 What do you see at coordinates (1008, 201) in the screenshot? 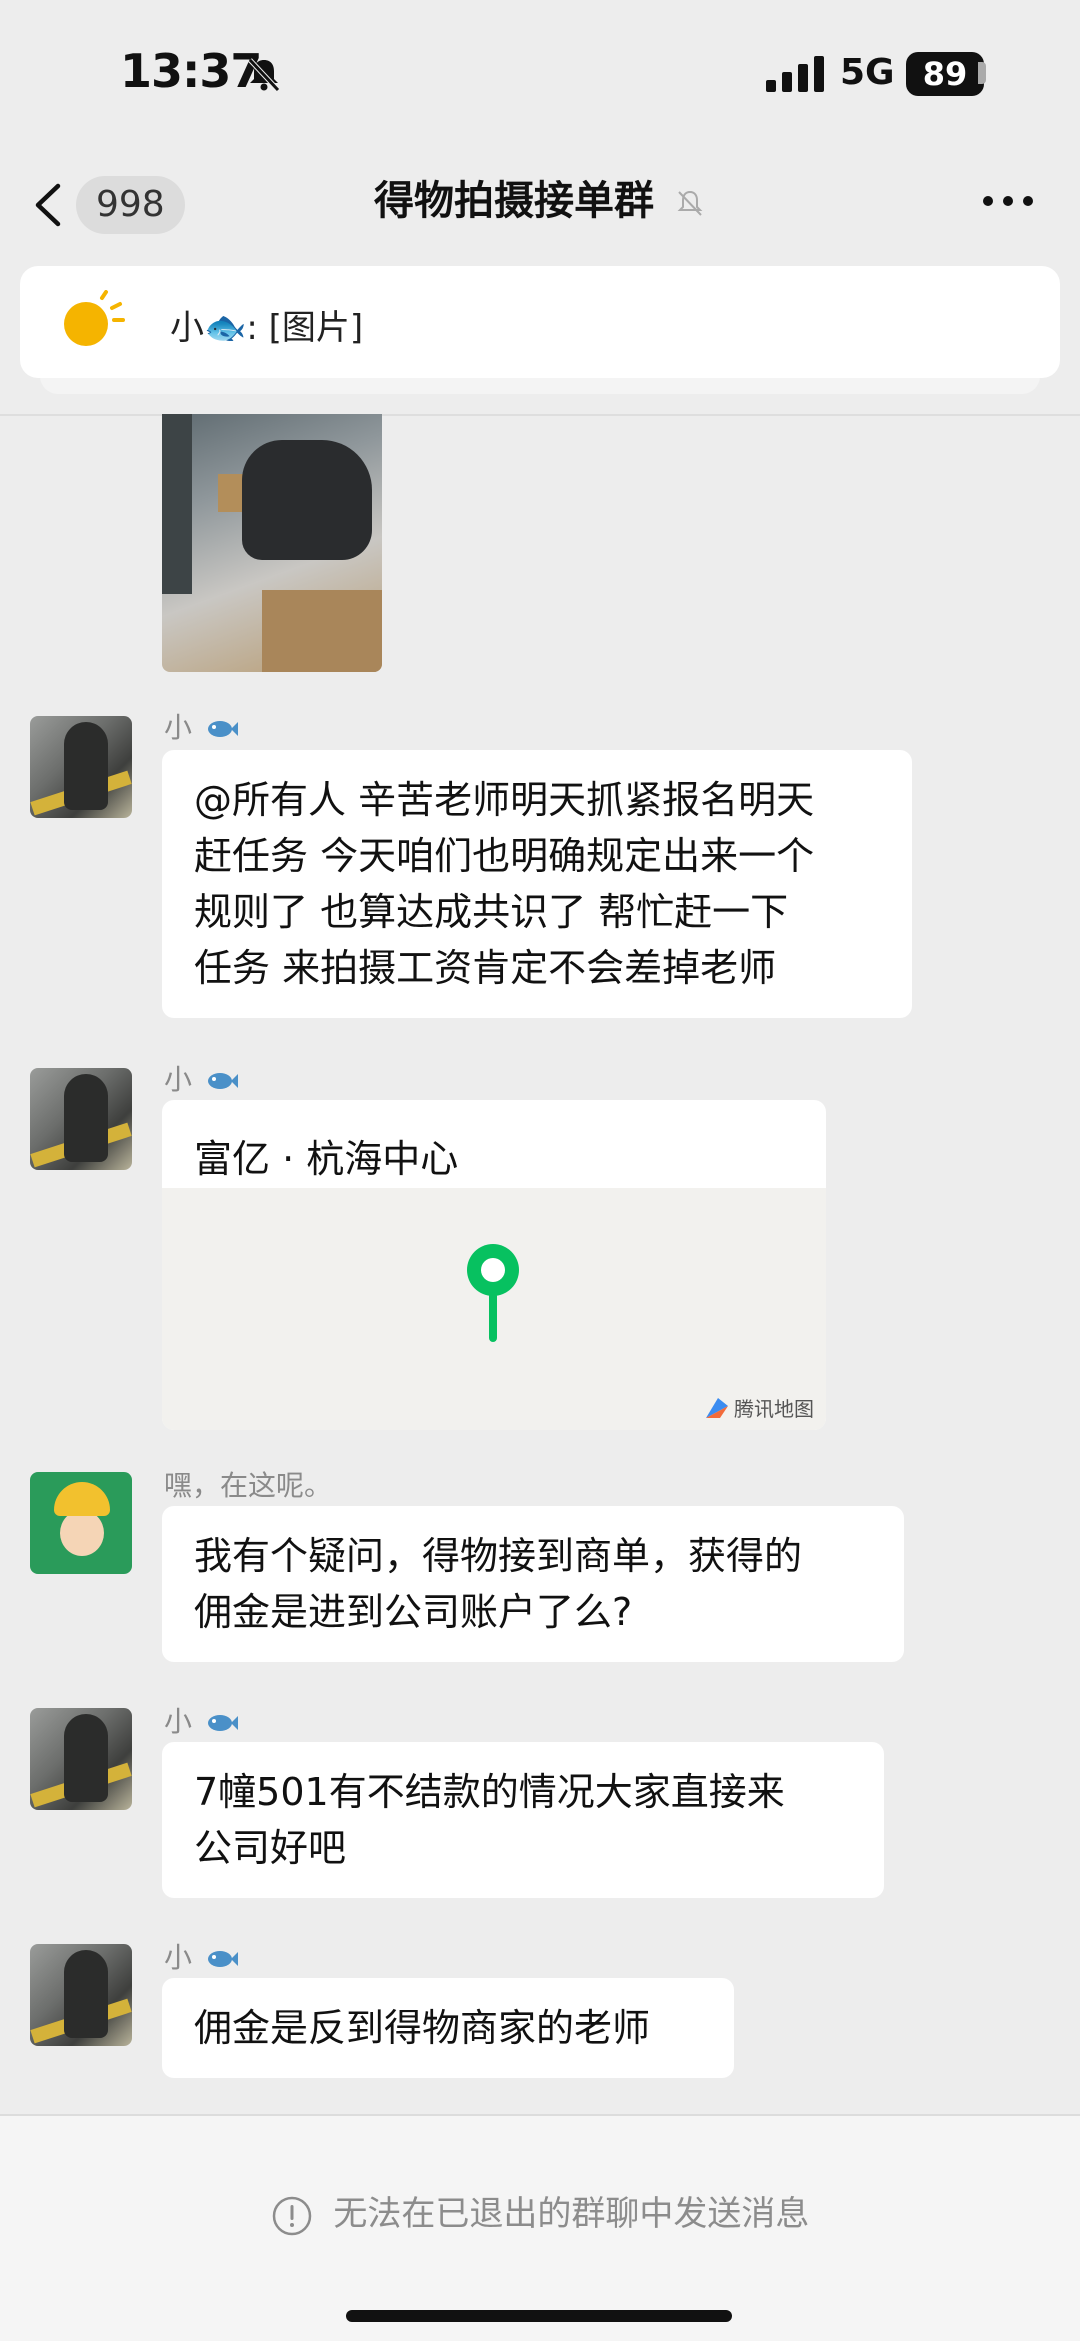
I see `more-options-icon` at bounding box center [1008, 201].